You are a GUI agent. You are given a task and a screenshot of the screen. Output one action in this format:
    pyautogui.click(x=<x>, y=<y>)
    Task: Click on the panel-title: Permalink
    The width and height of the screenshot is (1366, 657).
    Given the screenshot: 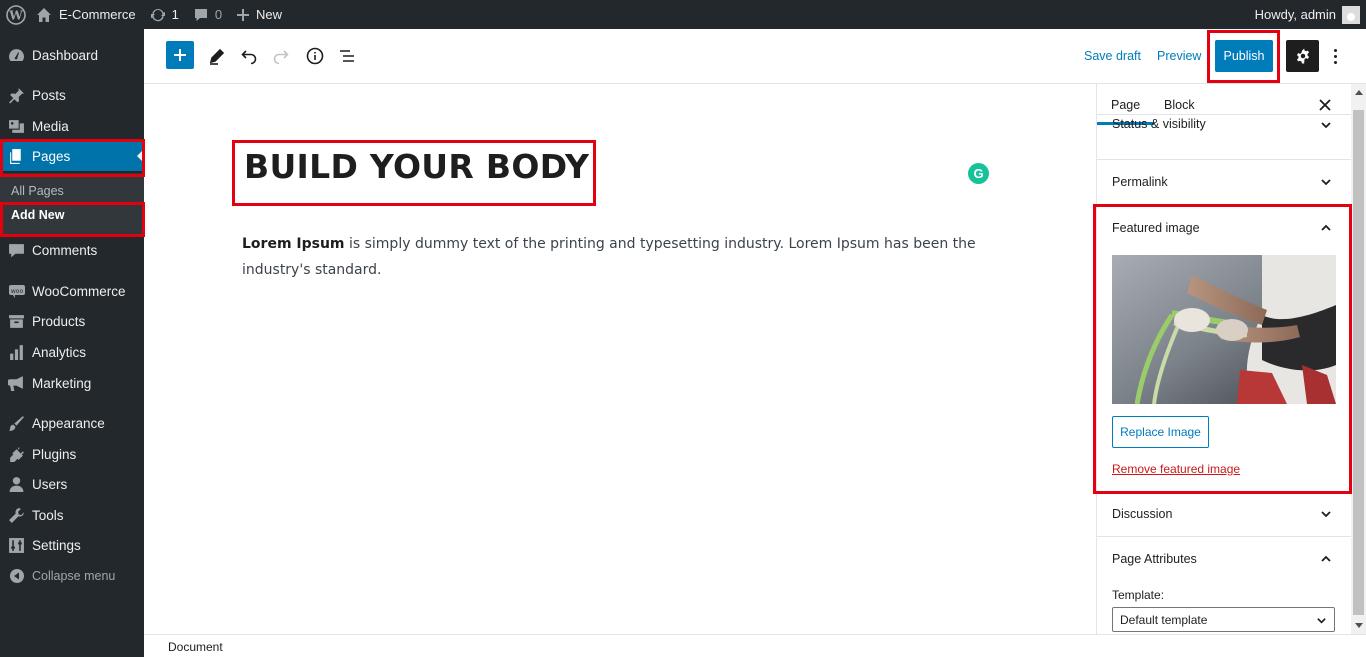 What is the action you would take?
    pyautogui.click(x=1140, y=182)
    